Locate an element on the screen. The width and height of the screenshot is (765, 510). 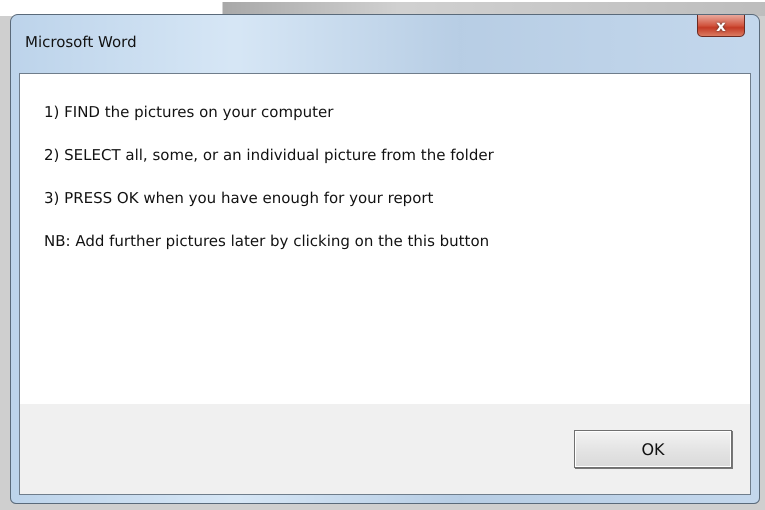
window-title: Microsoft Word is located at coordinates (81, 42).